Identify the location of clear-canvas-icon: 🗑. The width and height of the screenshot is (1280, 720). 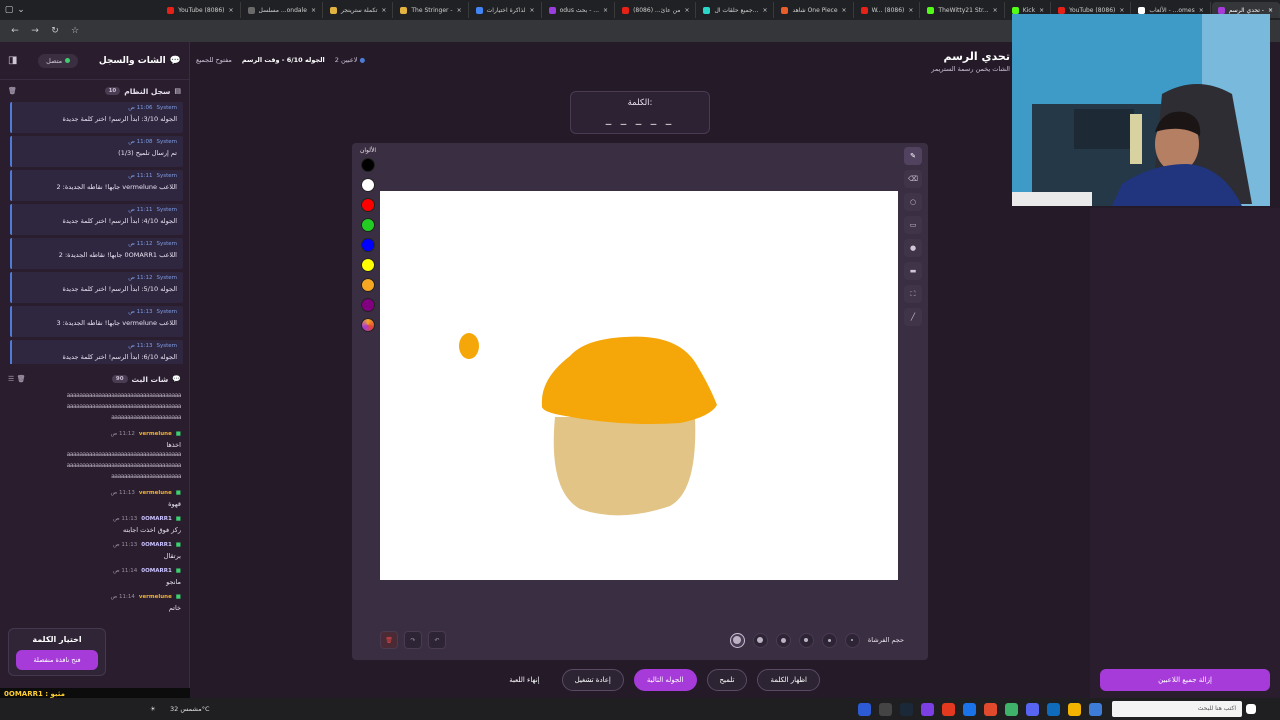
(389, 640).